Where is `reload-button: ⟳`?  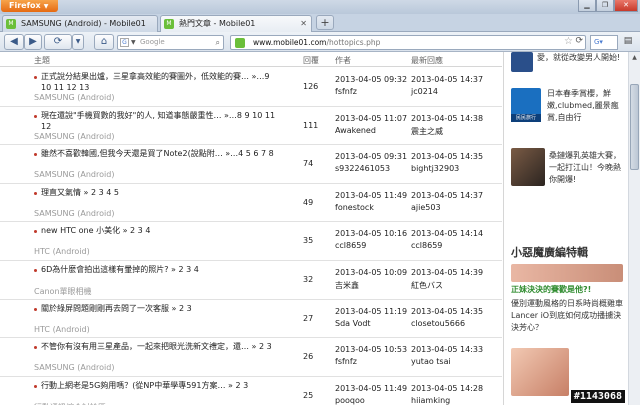
reload-button: ⟳ is located at coordinates (58, 42).